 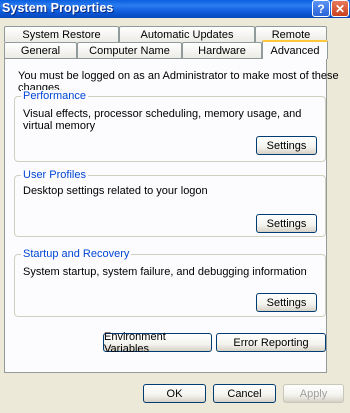 What do you see at coordinates (244, 393) in the screenshot?
I see `cancel-button: Cancel` at bounding box center [244, 393].